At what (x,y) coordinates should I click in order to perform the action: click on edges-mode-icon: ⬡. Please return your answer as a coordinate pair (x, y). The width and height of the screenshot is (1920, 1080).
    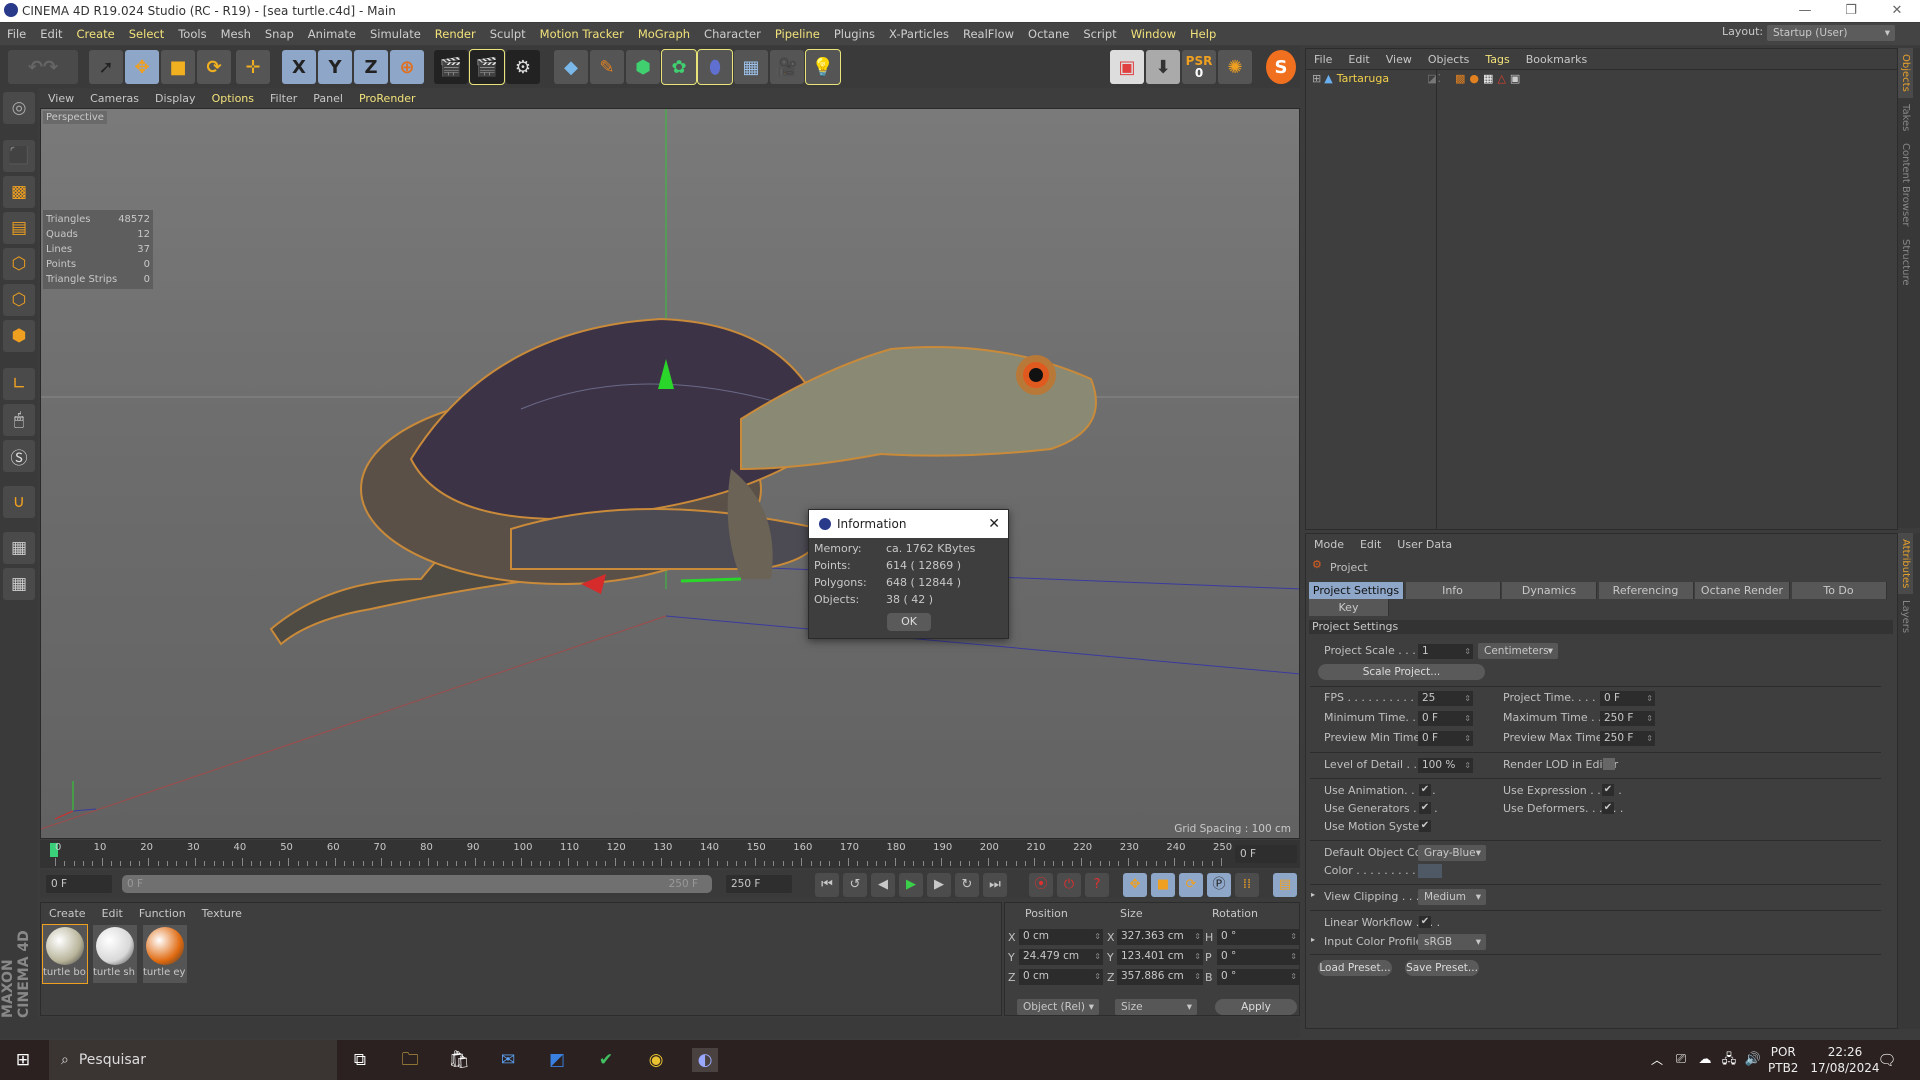
    Looking at the image, I should click on (19, 300).